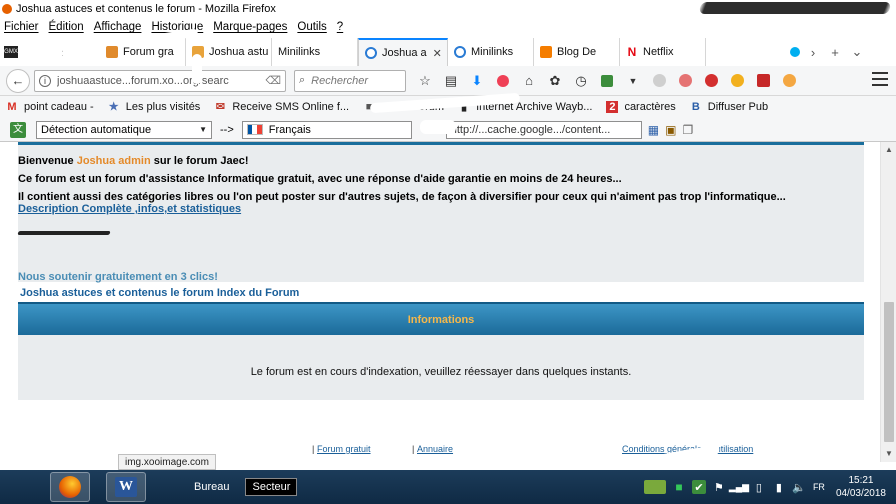  I want to click on toolbar-icons: ☆ ▤ ⬇ ⌂ ✿ ◷ ▼, so click(609, 81).